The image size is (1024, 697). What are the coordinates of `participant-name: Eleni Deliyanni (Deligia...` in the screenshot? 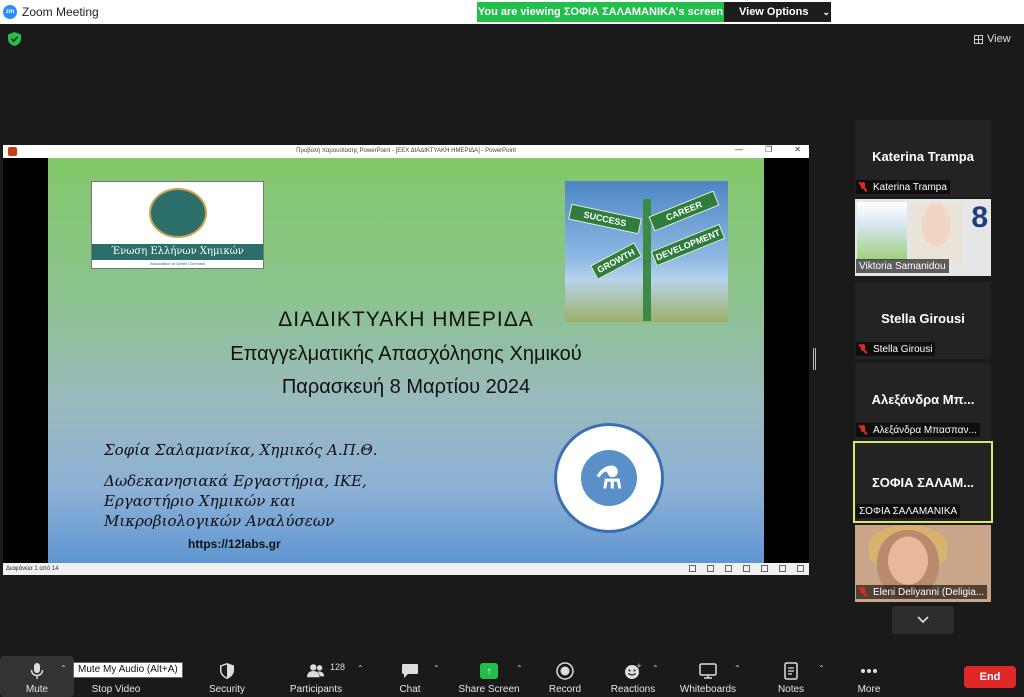 It's located at (929, 592).